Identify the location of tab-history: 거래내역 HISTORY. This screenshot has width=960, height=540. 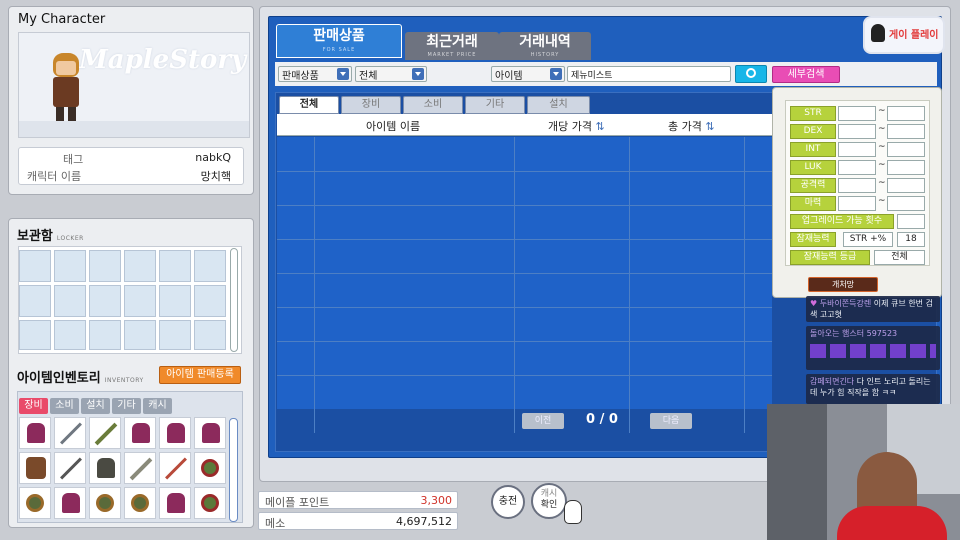
(545, 46).